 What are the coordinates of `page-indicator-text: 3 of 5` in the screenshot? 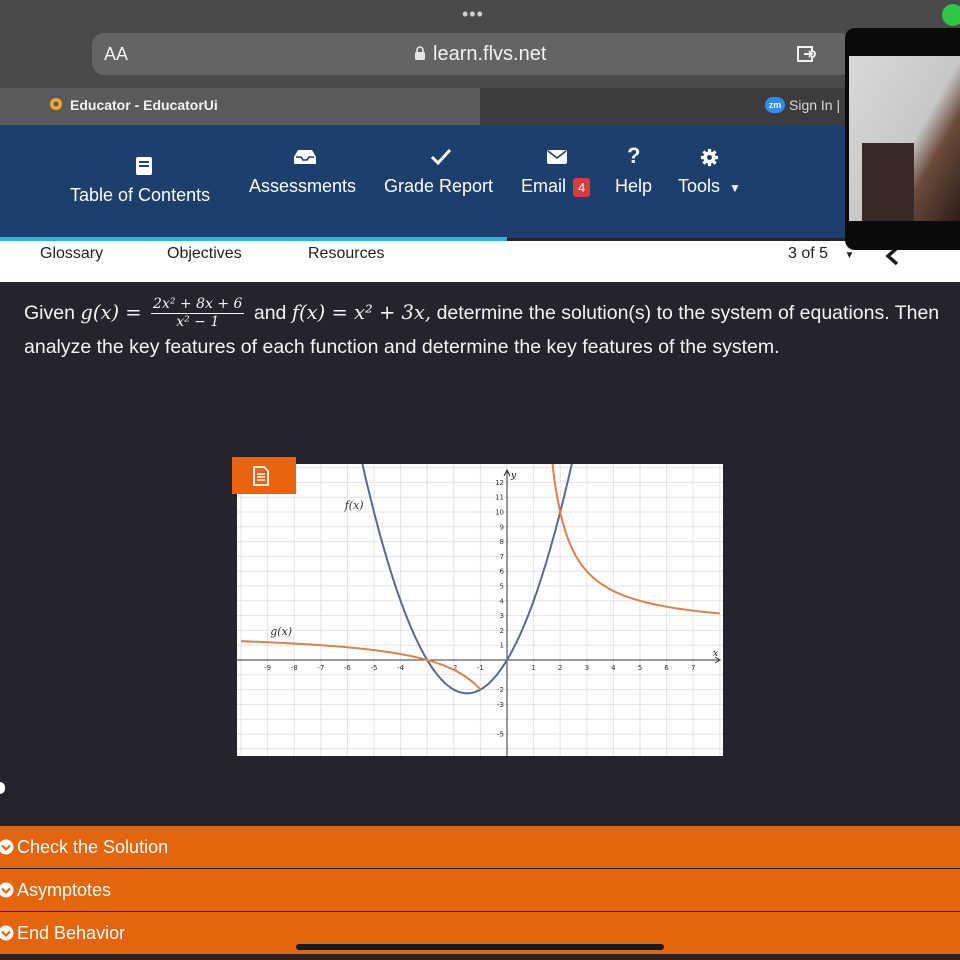 It's located at (808, 253).